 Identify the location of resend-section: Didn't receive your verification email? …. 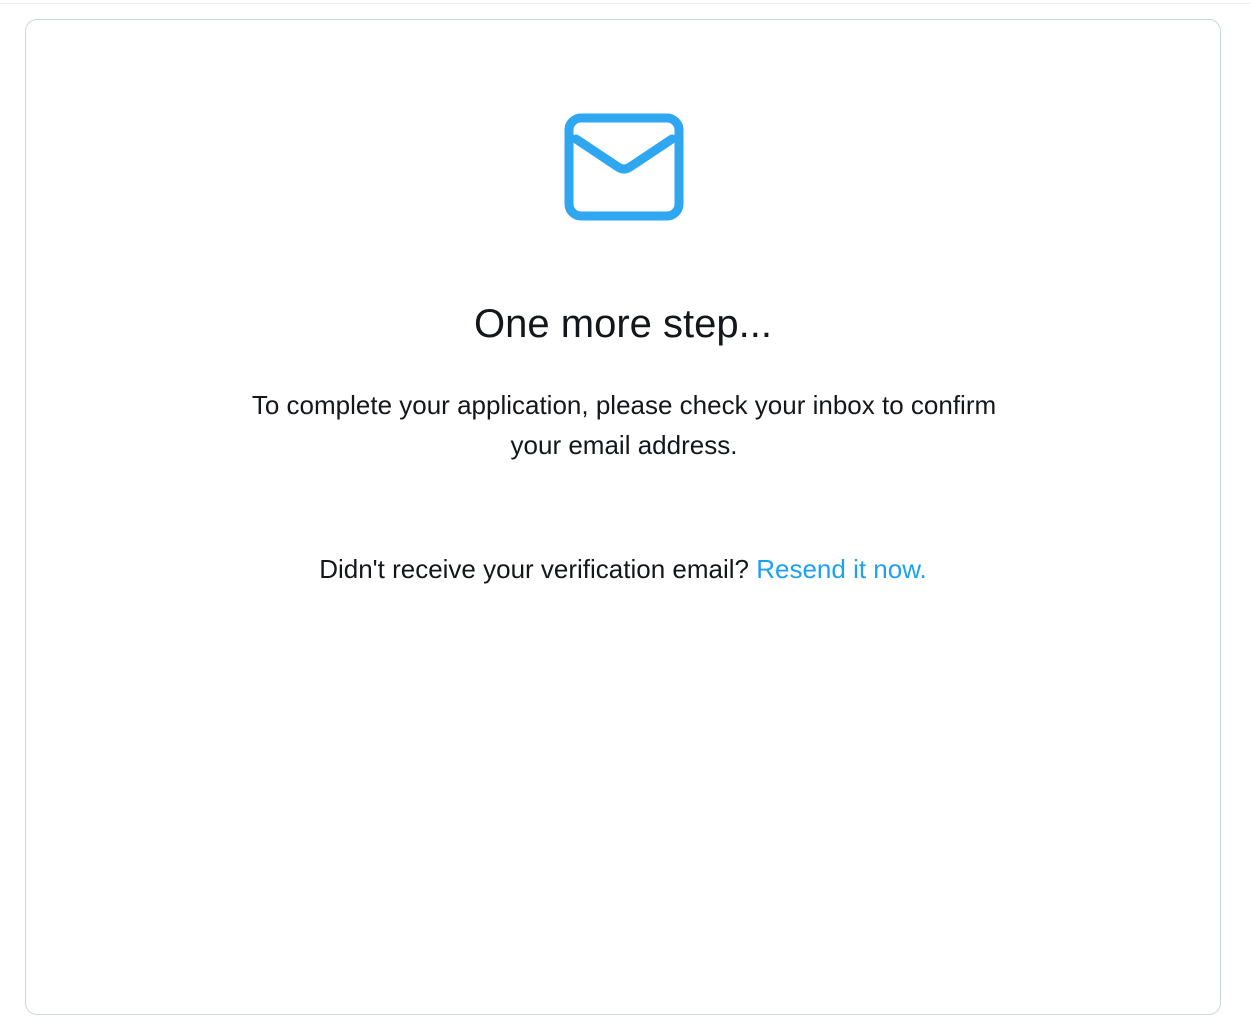
(623, 569).